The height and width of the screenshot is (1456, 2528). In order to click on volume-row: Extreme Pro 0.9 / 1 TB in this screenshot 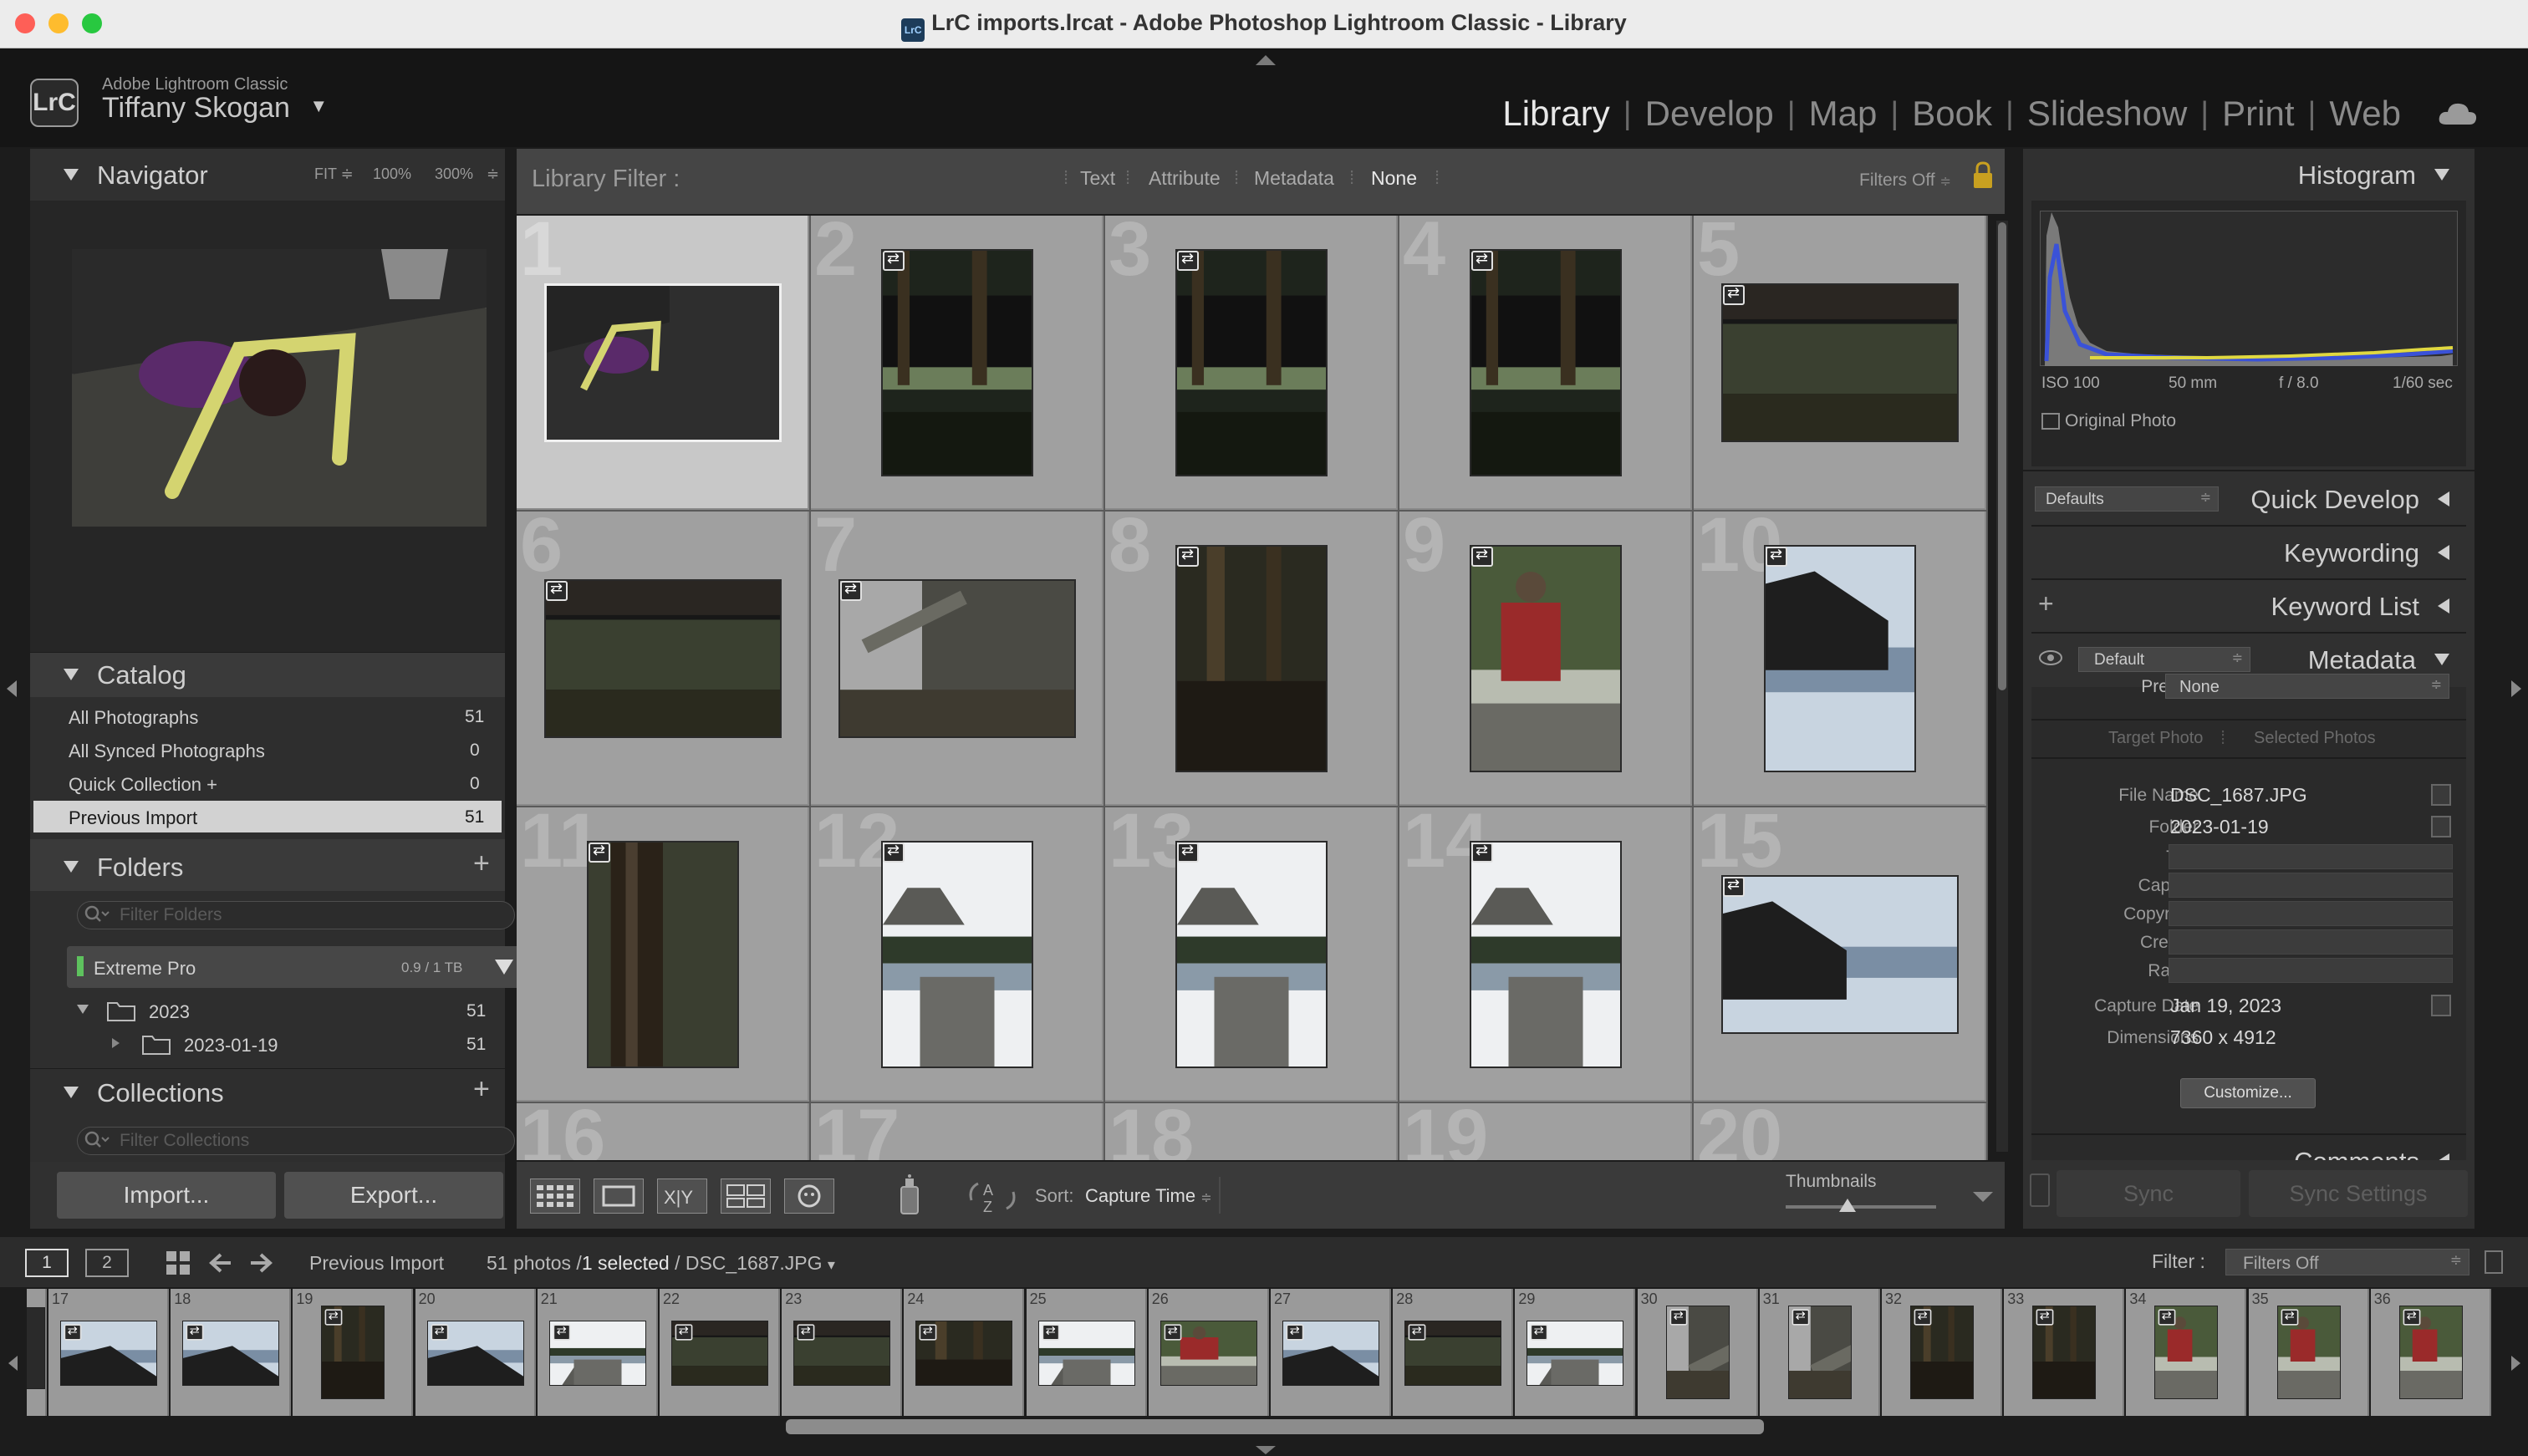, I will do `click(296, 967)`.